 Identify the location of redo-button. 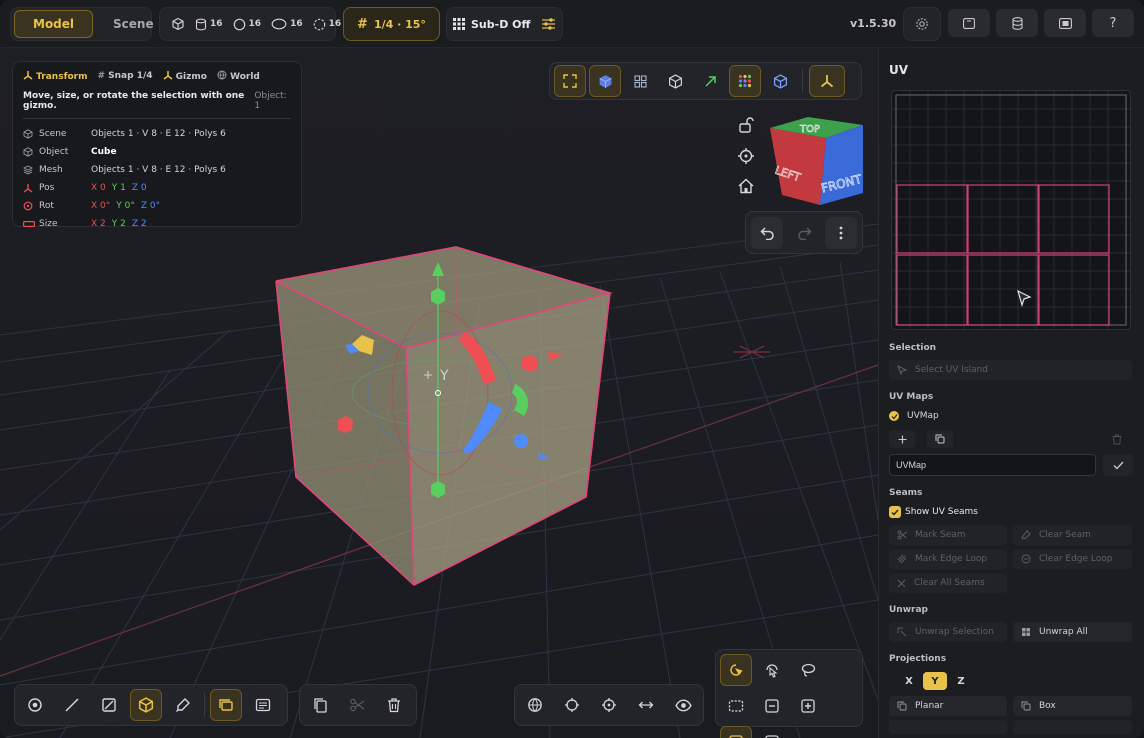
(804, 233).